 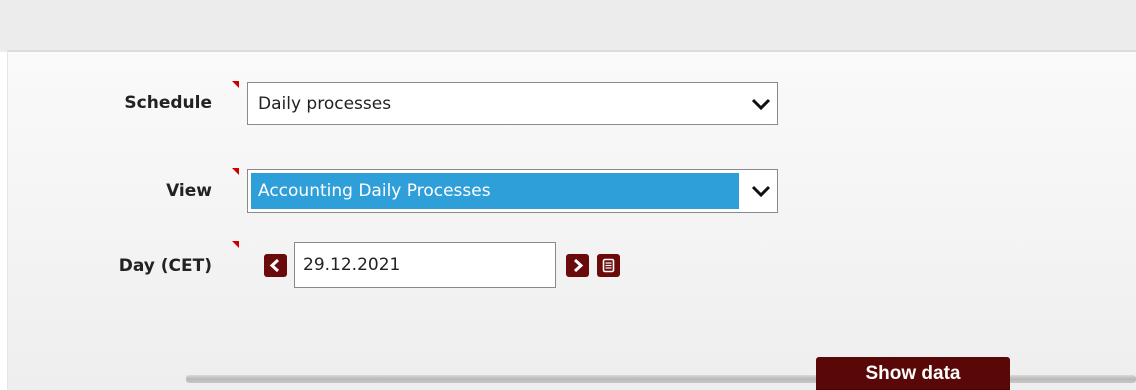 What do you see at coordinates (325, 103) in the screenshot?
I see `schedule-select-value: Daily processes` at bounding box center [325, 103].